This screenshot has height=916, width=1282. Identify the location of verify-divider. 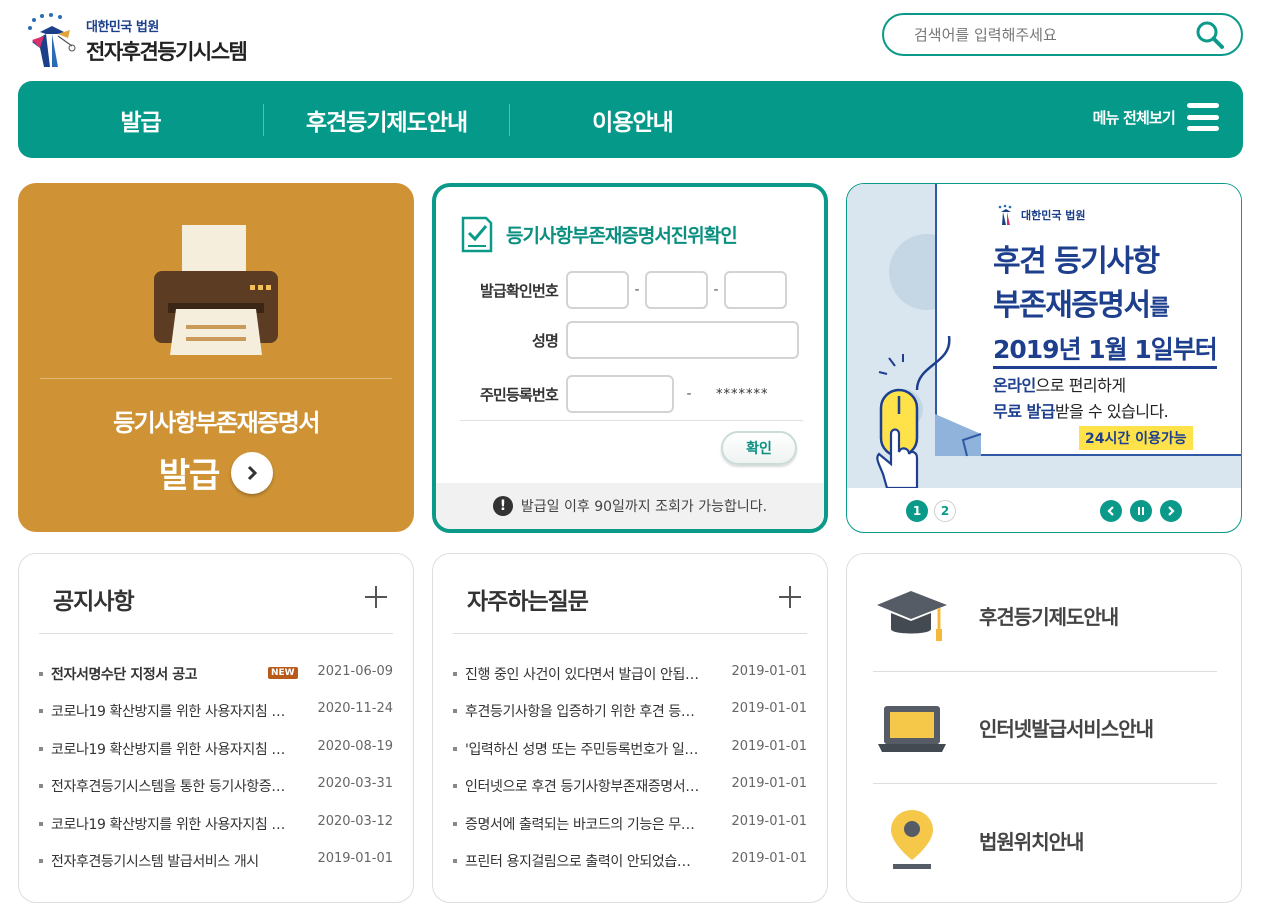
(631, 420).